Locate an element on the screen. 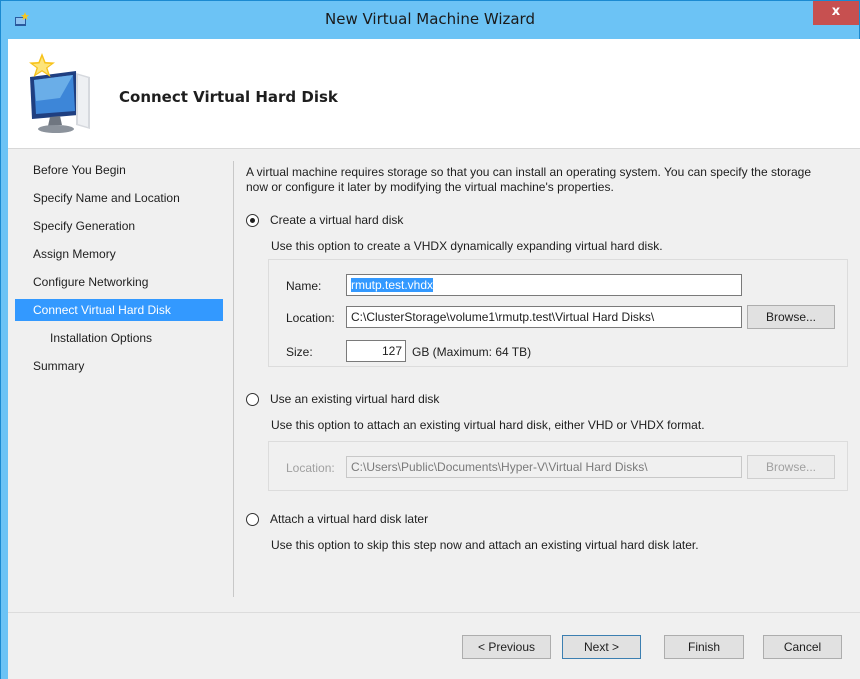 This screenshot has height=679, width=860. window-title: New Virtual Machine Wizard is located at coordinates (430, 19).